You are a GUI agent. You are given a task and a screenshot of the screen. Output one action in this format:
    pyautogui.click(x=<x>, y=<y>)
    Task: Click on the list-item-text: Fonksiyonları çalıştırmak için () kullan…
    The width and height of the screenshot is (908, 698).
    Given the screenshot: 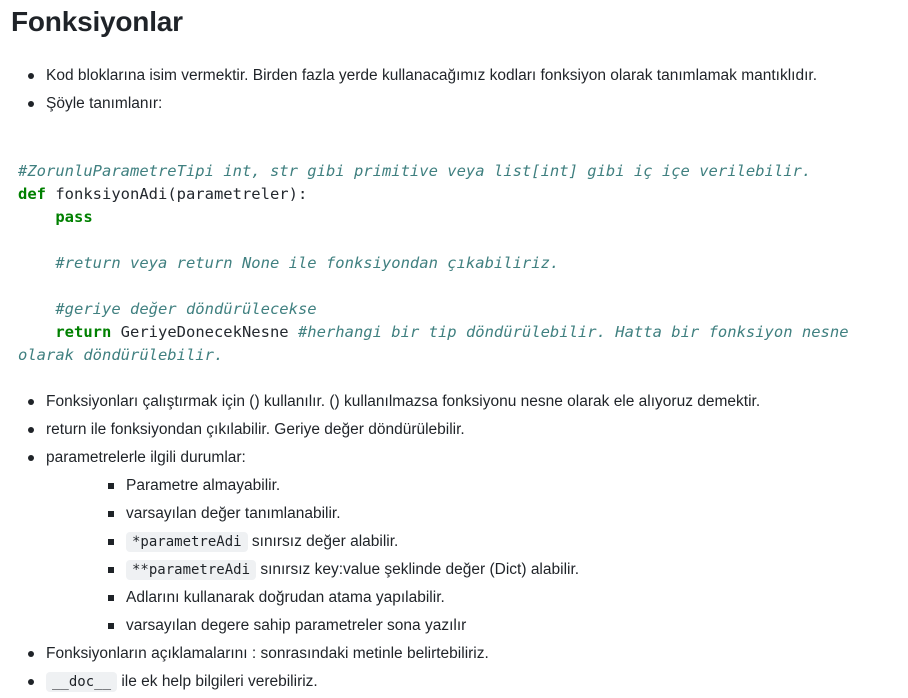 What is the action you would take?
    pyautogui.click(x=403, y=401)
    